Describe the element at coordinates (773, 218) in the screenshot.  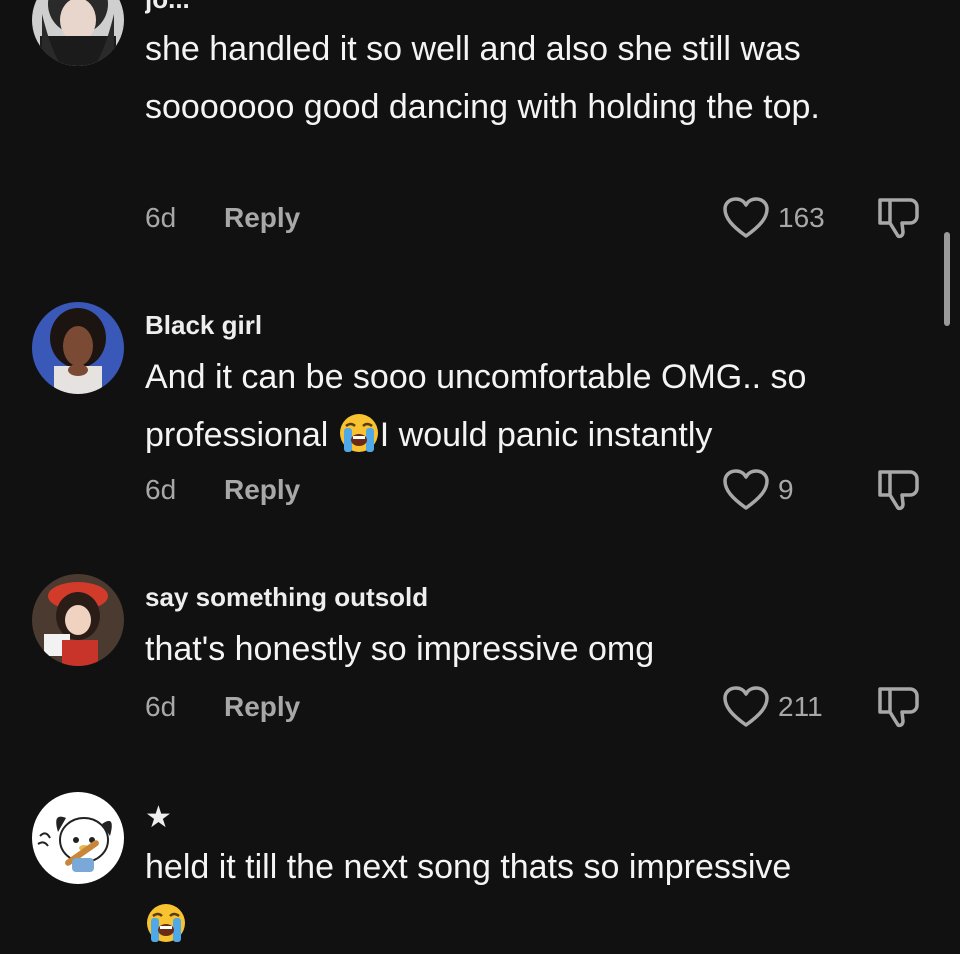
I see `like-button: 163` at that location.